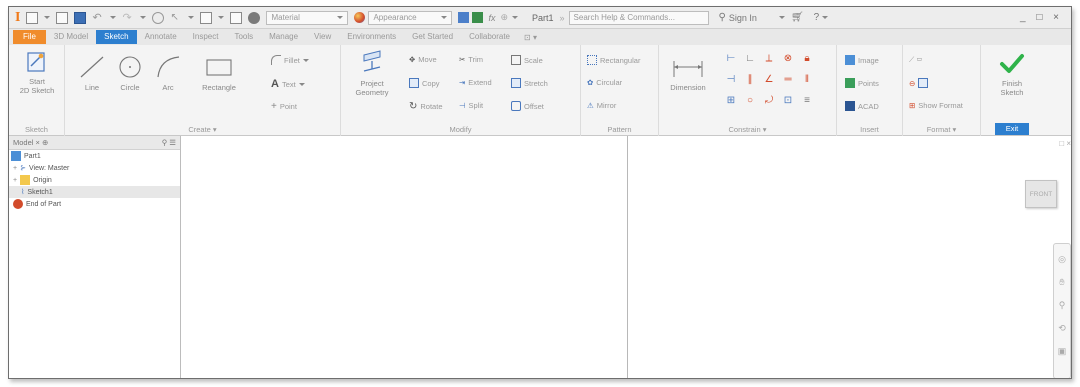 The width and height of the screenshot is (1080, 387). Describe the element at coordinates (915, 60) in the screenshot. I see `construction-button: ⟋ ▭` at that location.